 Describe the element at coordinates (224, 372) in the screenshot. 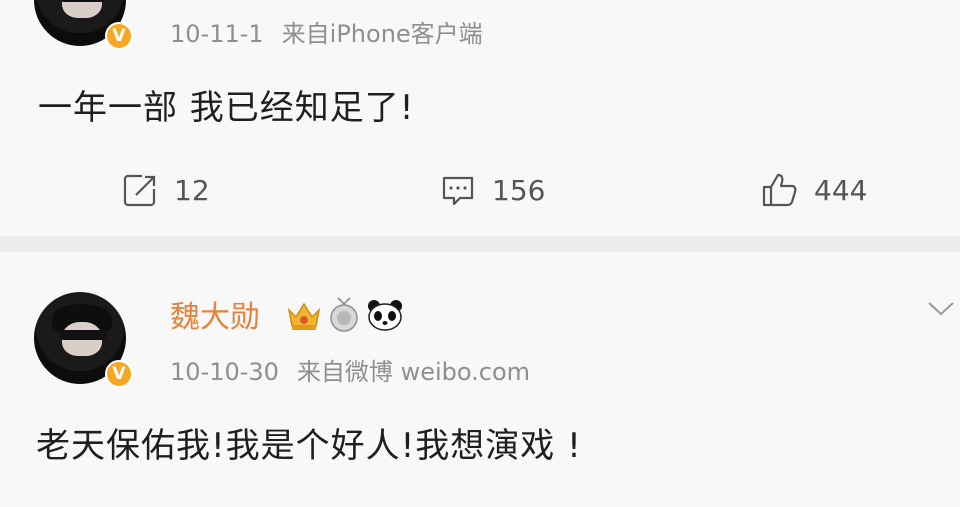

I see `post-date: 10-10-30` at that location.